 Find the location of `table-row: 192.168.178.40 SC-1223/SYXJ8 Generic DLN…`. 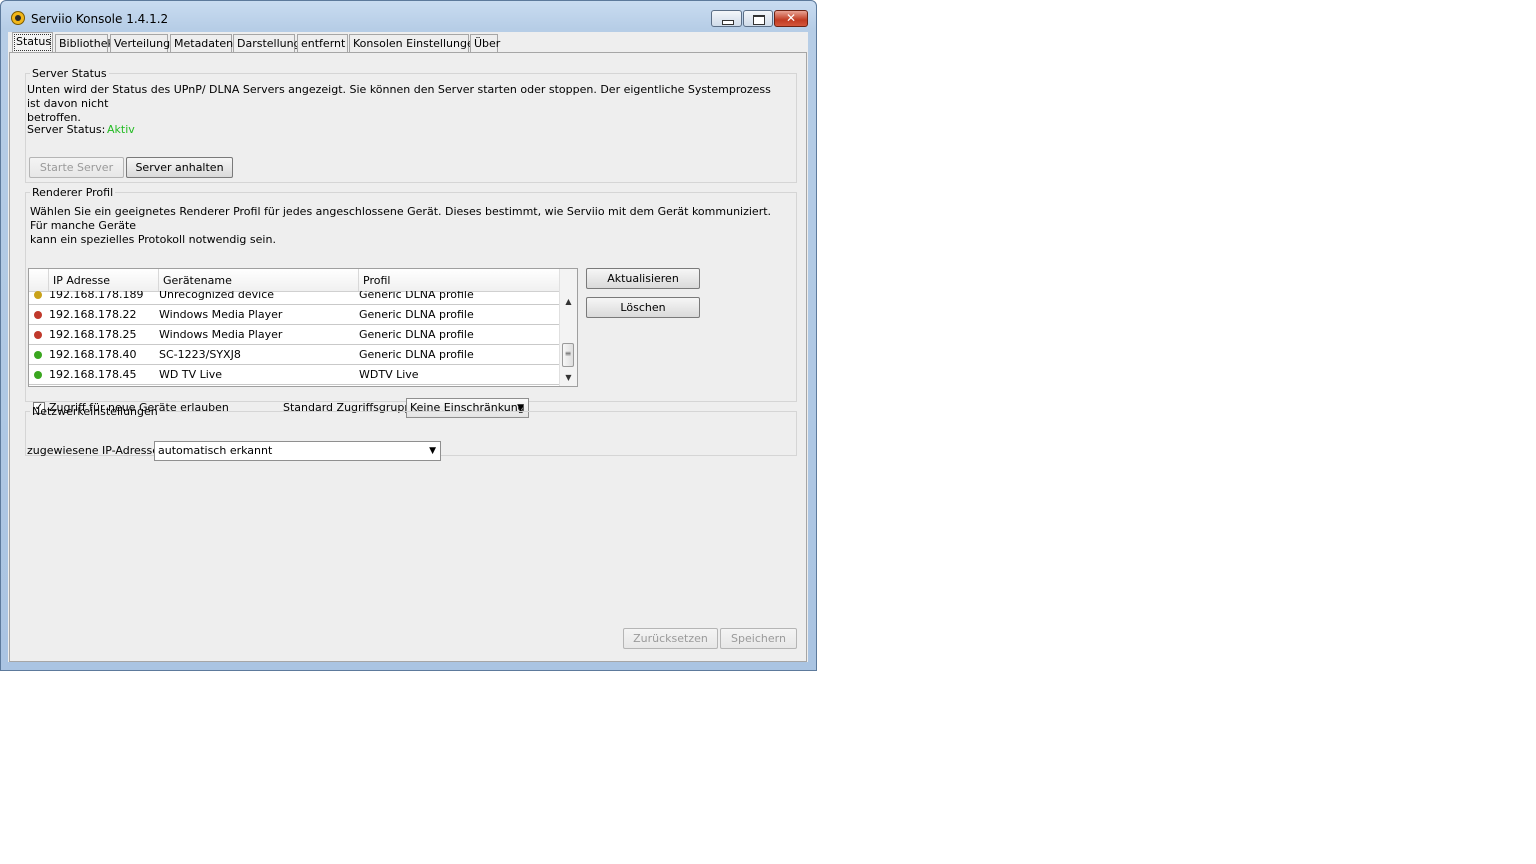

table-row: 192.168.178.40 SC-1223/SYXJ8 Generic DLN… is located at coordinates (294, 355).